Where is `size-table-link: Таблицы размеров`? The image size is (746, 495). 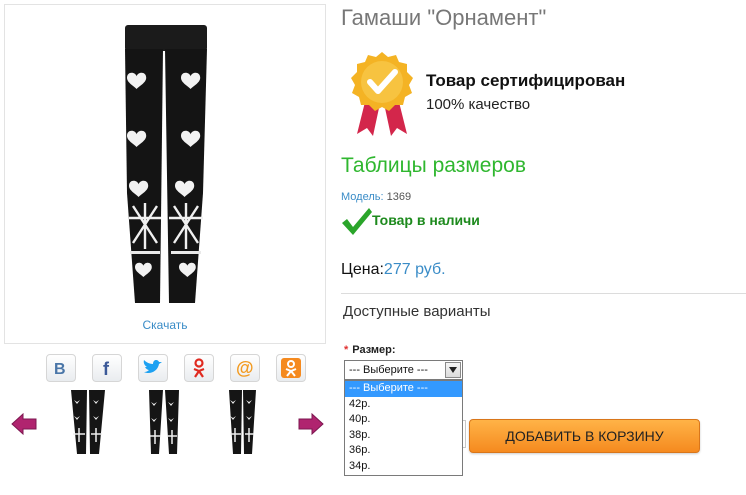
size-table-link: Таблицы размеров is located at coordinates (433, 166).